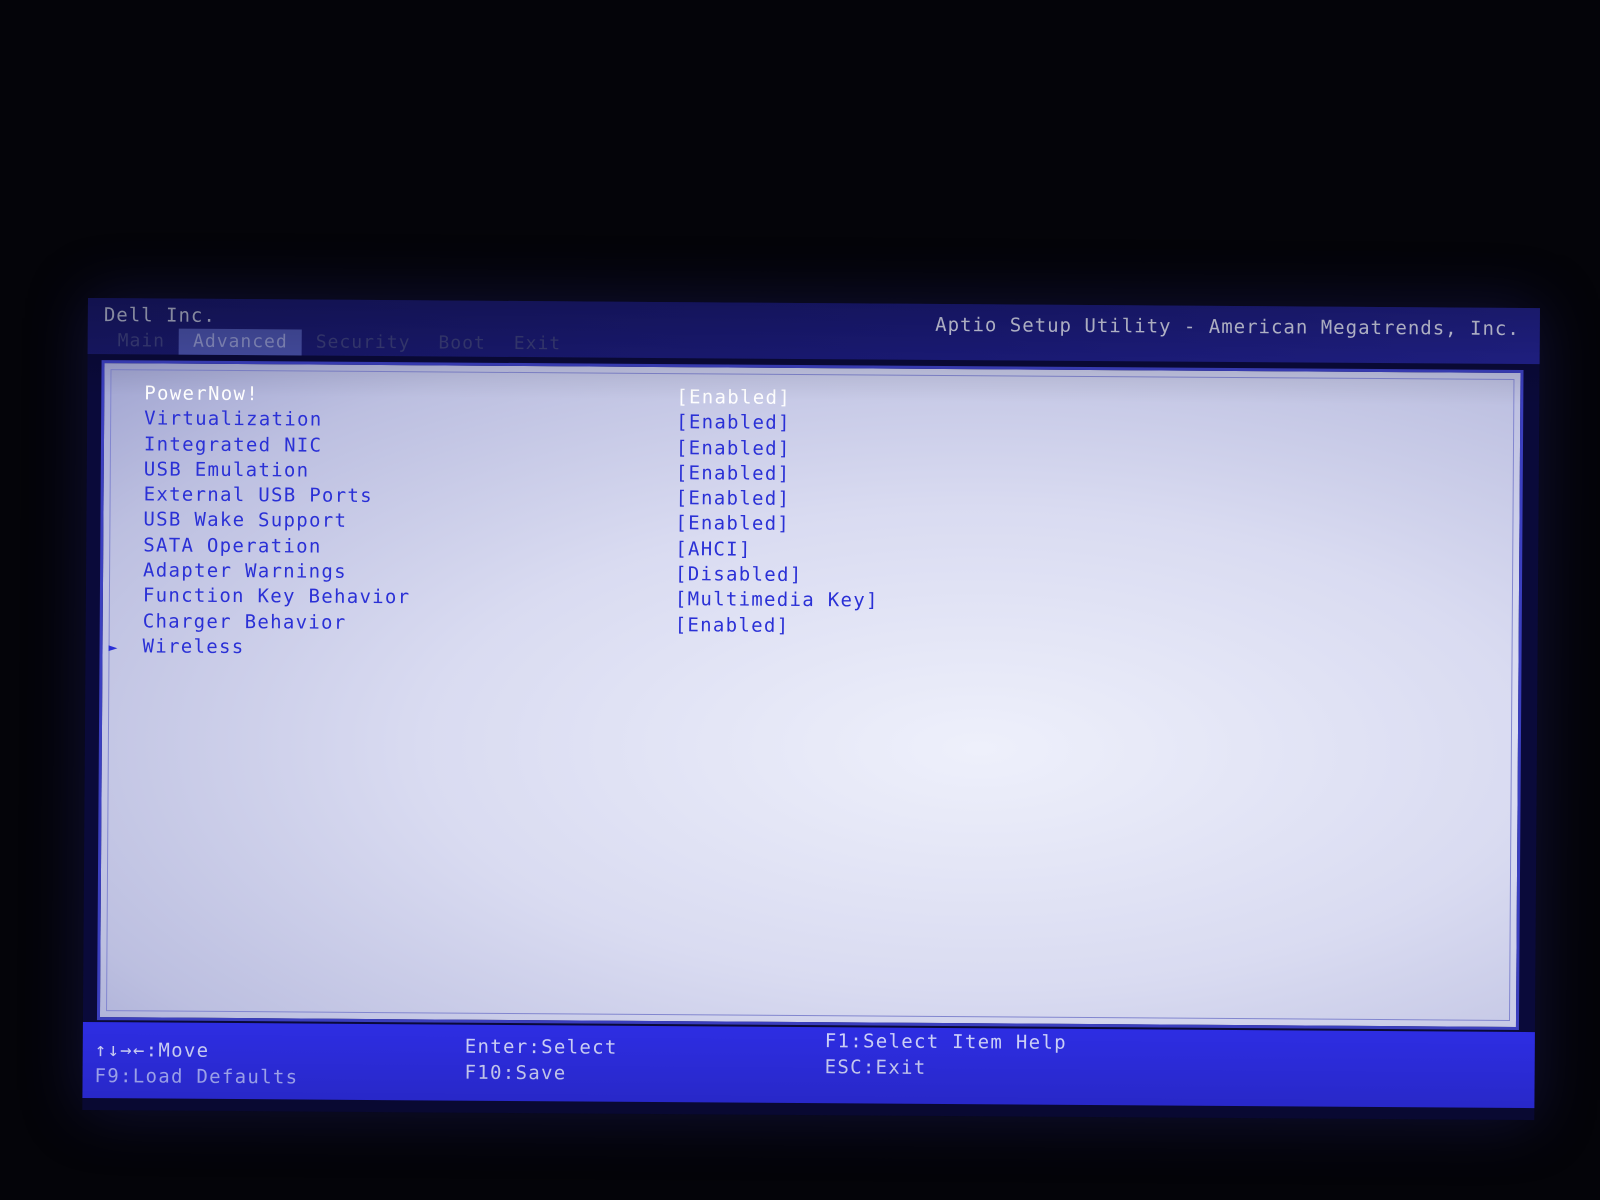  I want to click on vendor-name: Dell Inc., so click(159, 315).